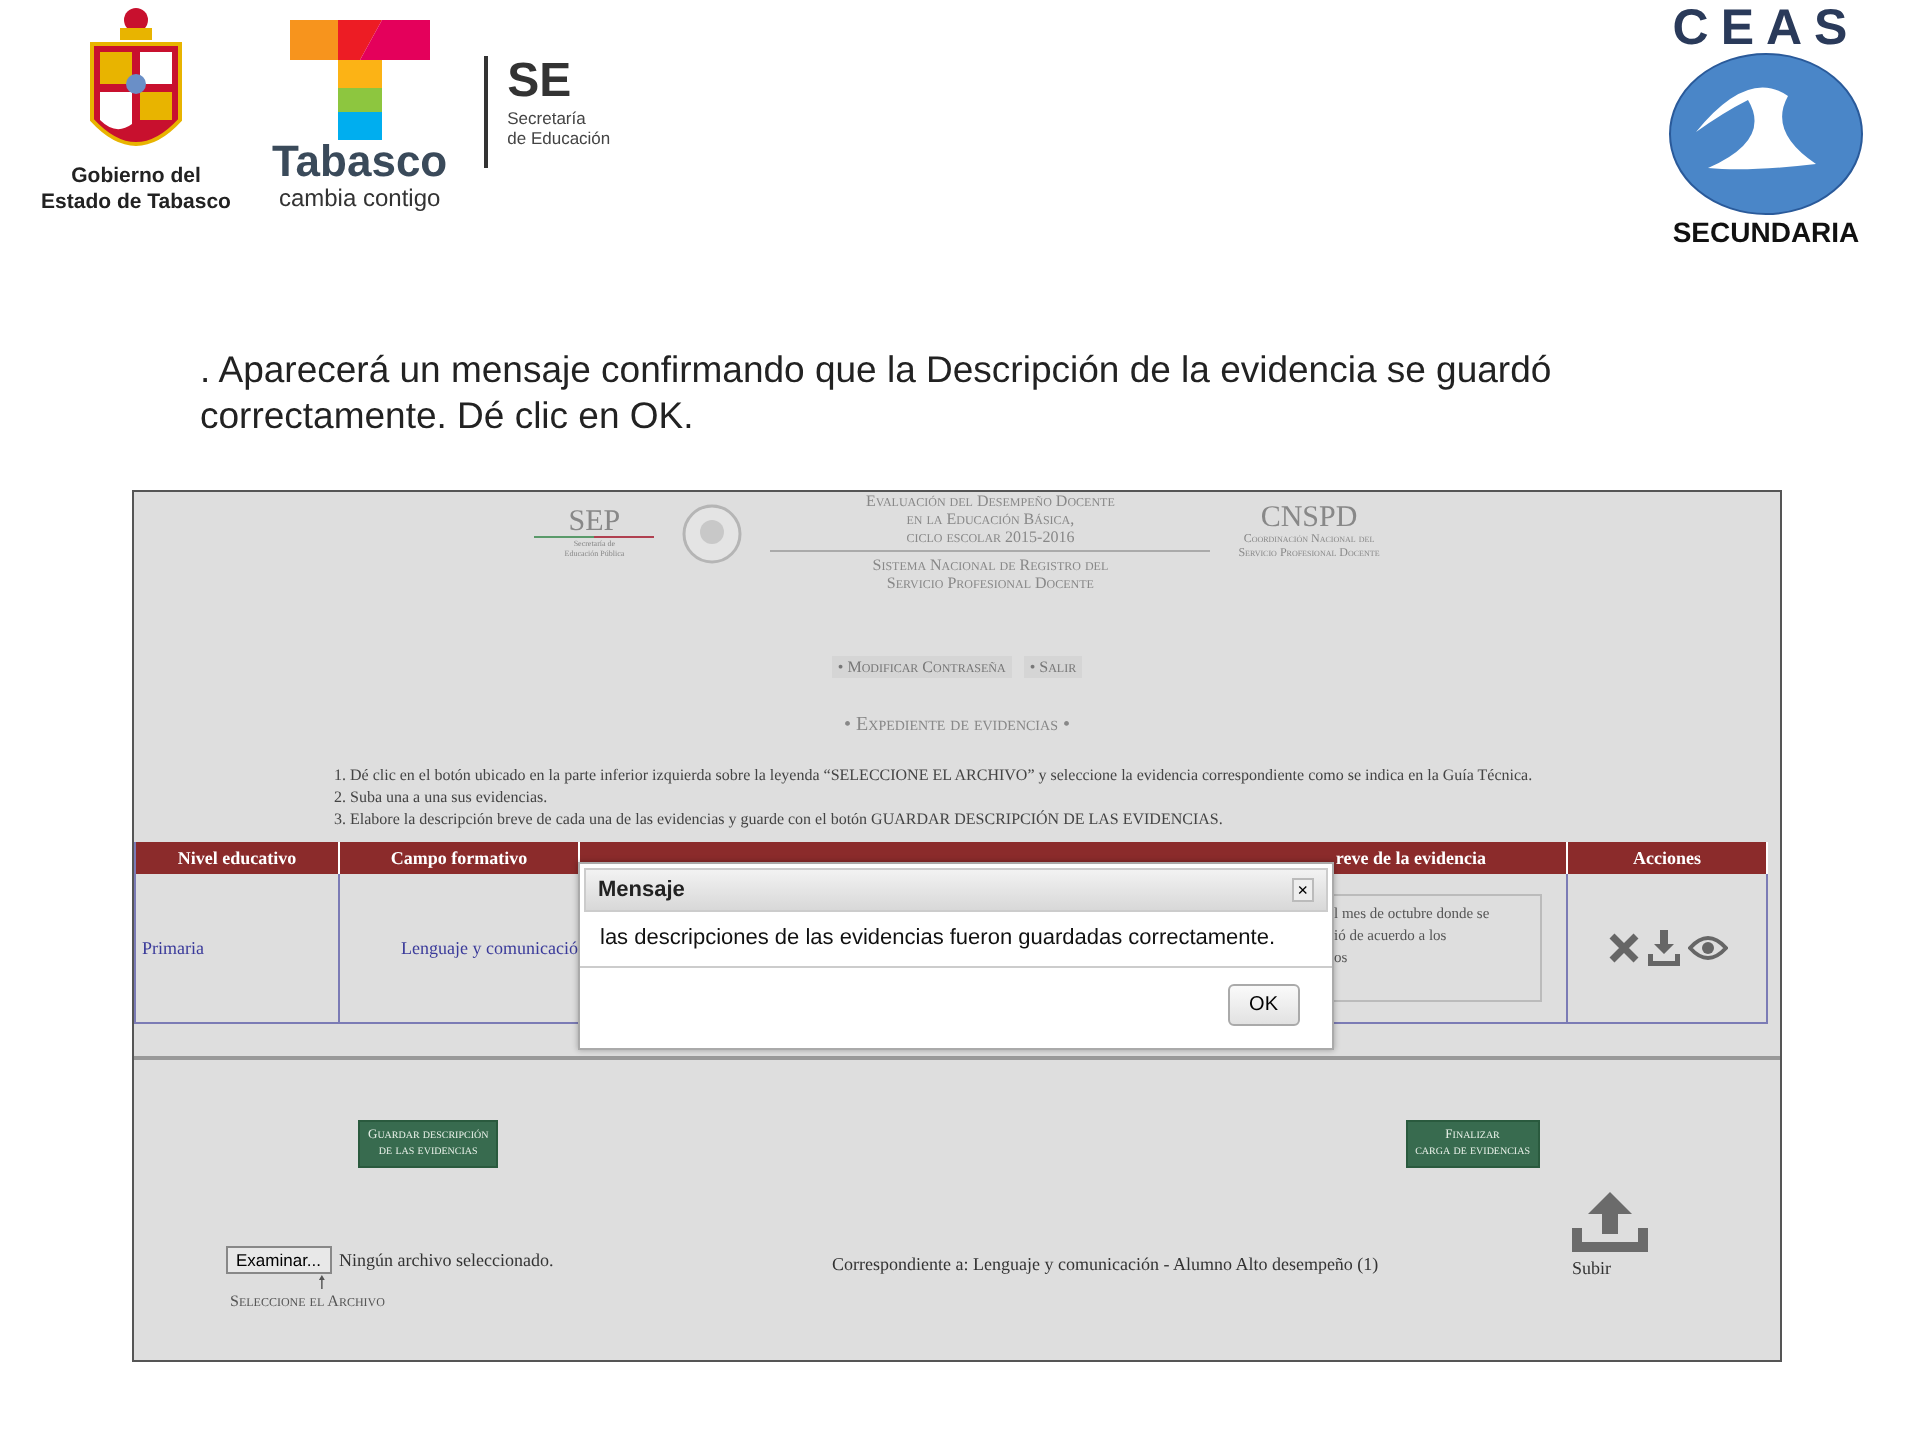  I want to click on sep-wordmark: SEP, so click(594, 522).